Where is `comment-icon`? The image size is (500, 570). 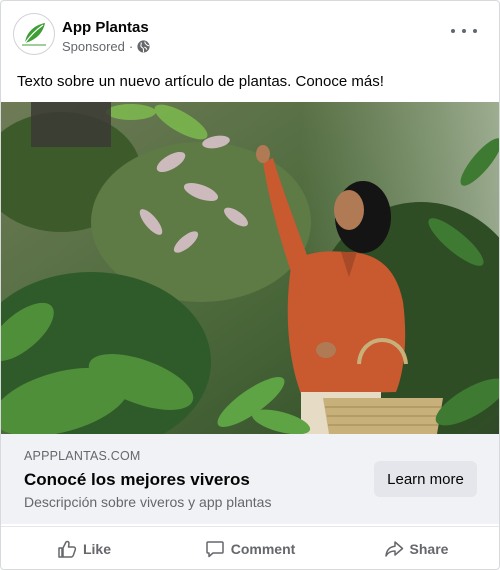
comment-icon is located at coordinates (214, 548).